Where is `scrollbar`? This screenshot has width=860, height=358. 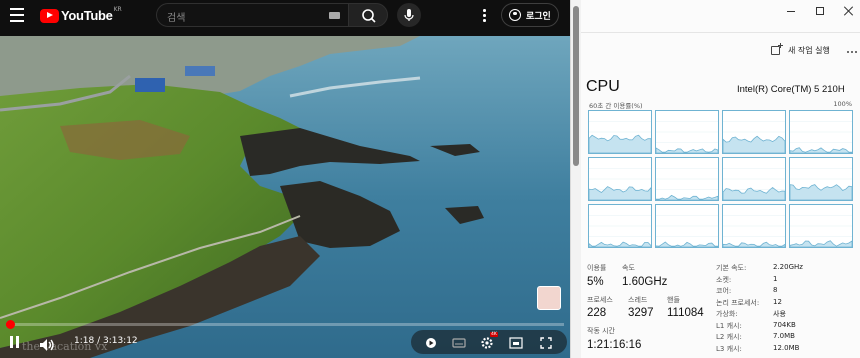
scrollbar is located at coordinates (575, 179).